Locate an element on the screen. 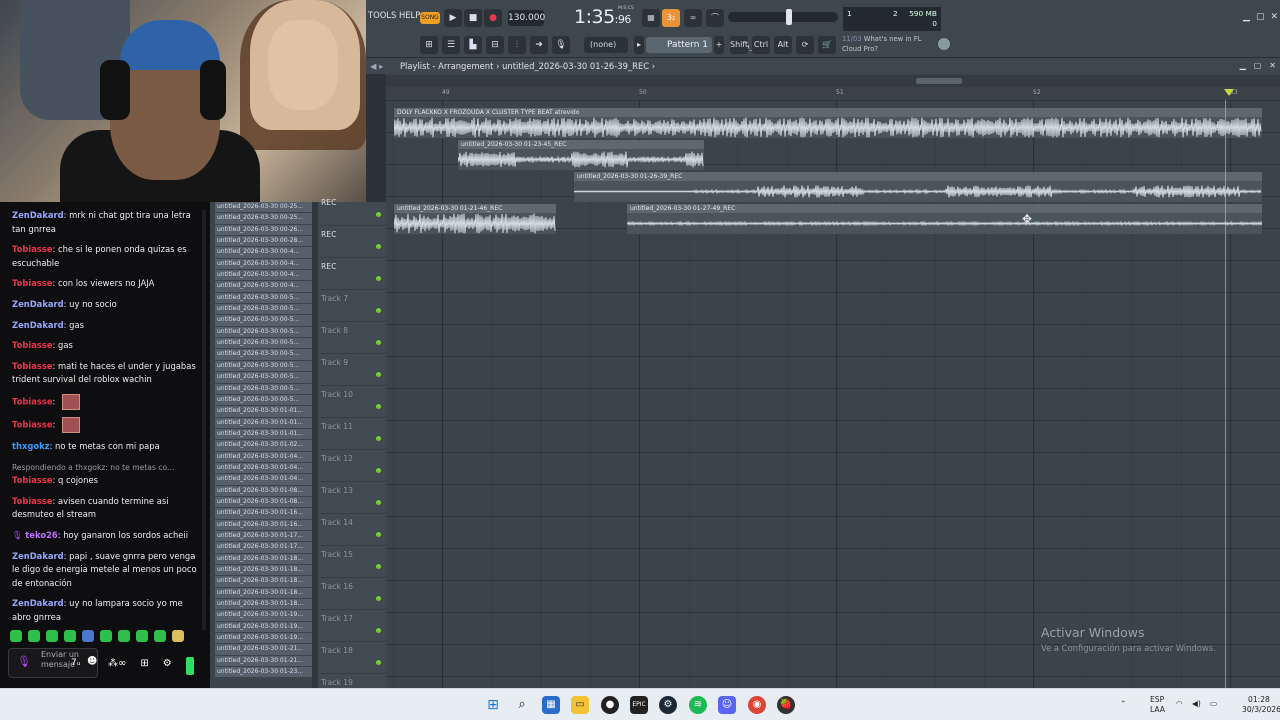 This screenshot has width=1280, height=720. chat-emote-bar is located at coordinates (105, 637).